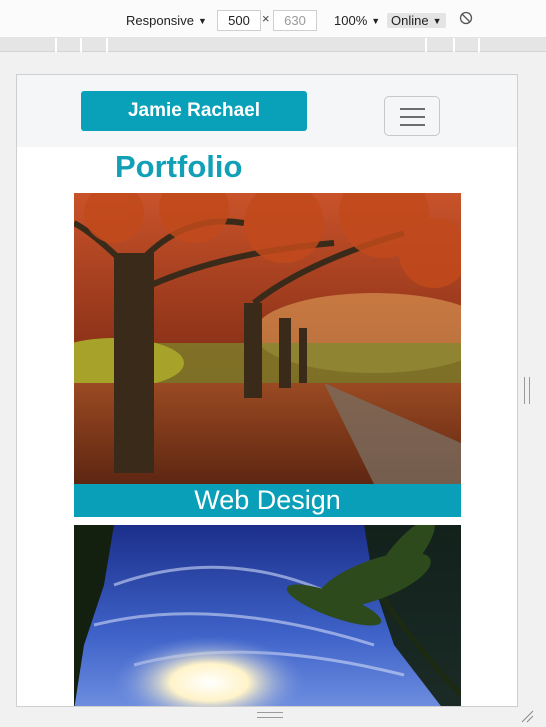  I want to click on network-label: Online, so click(410, 20).